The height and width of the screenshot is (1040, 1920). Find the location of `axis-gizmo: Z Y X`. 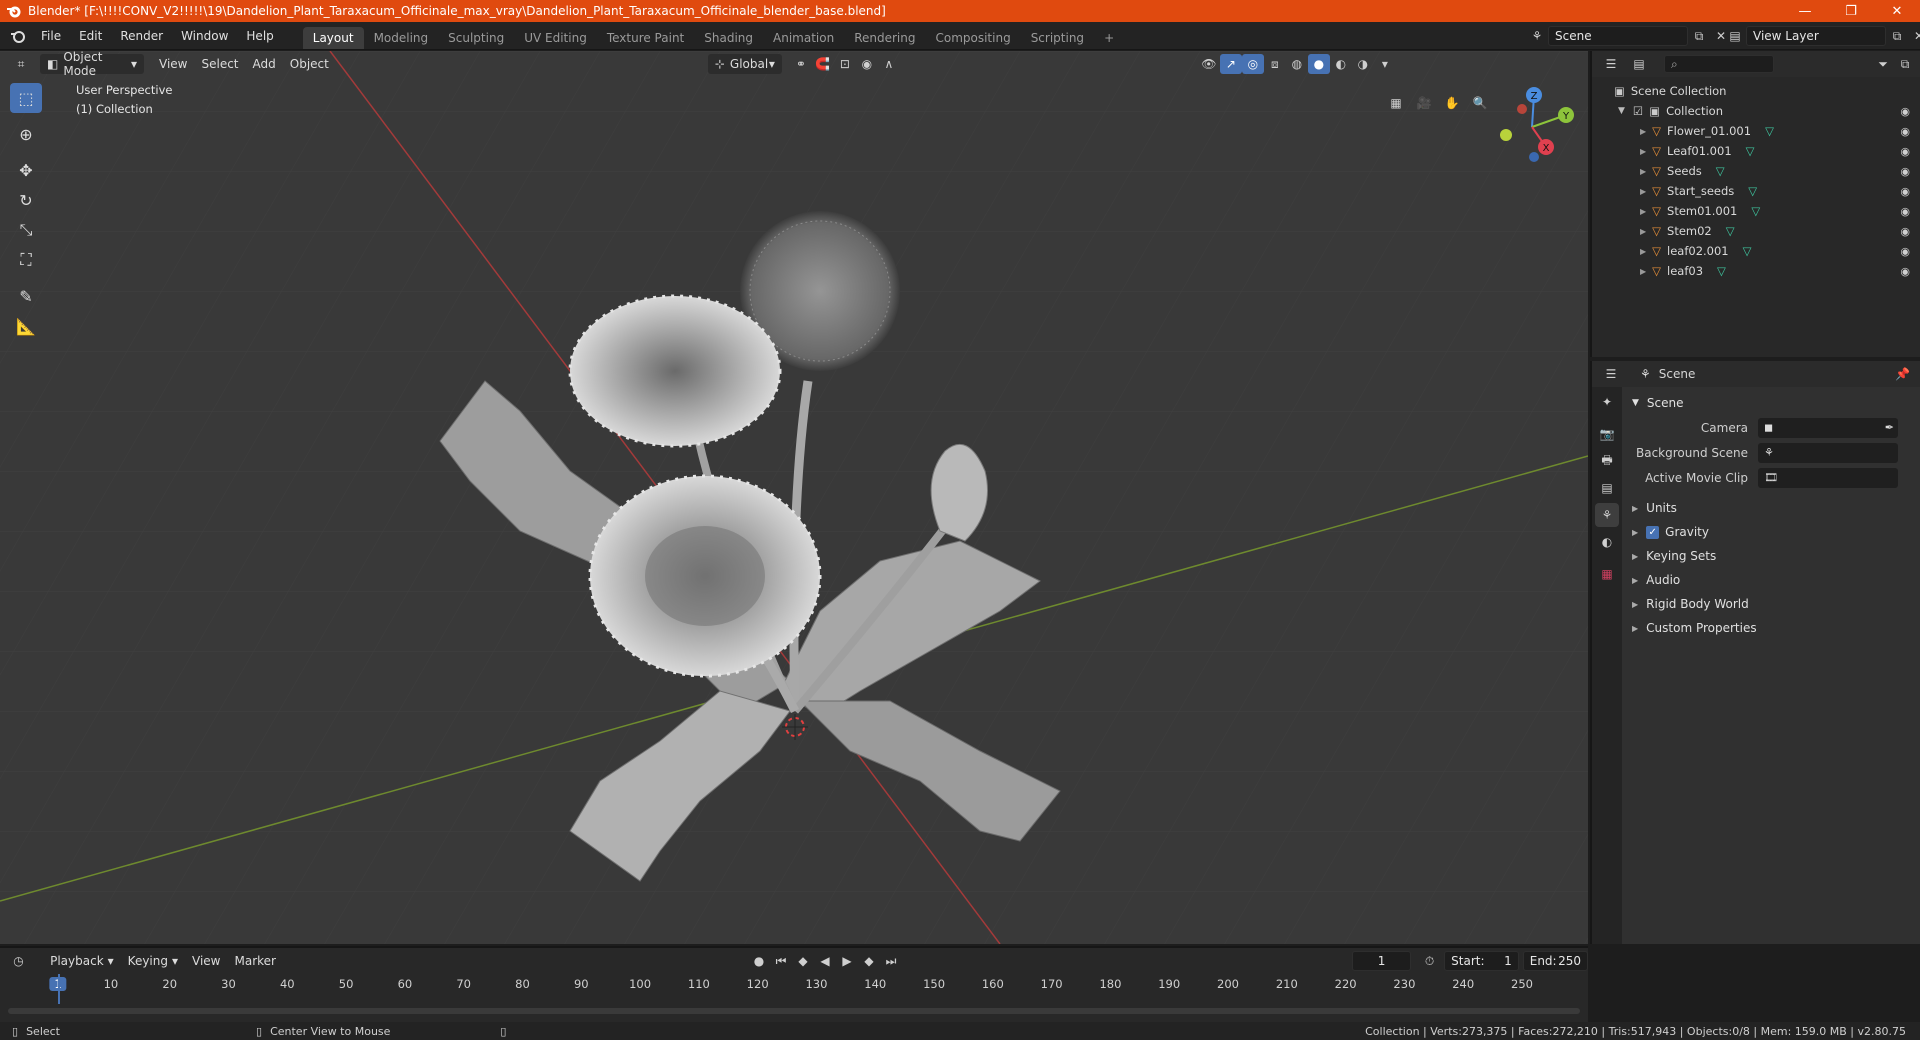

axis-gizmo: Z Y X is located at coordinates (1532, 127).